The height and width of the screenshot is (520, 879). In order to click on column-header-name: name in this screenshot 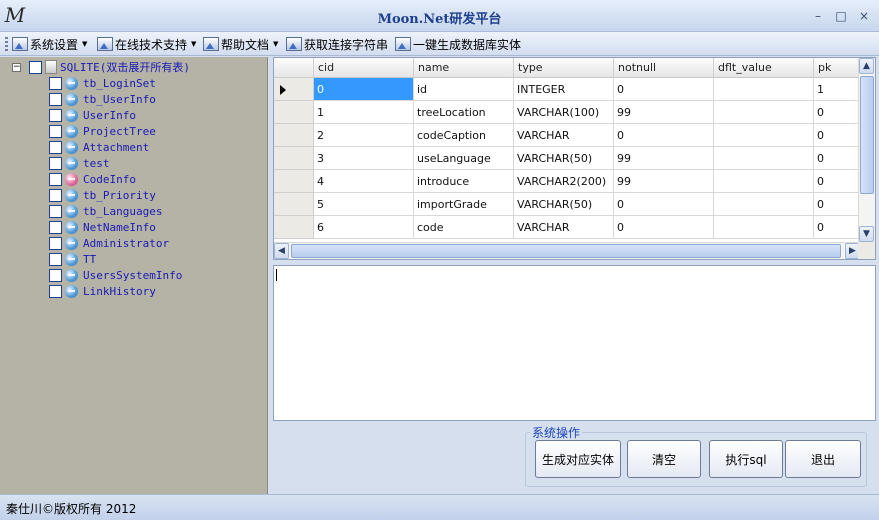, I will do `click(464, 68)`.